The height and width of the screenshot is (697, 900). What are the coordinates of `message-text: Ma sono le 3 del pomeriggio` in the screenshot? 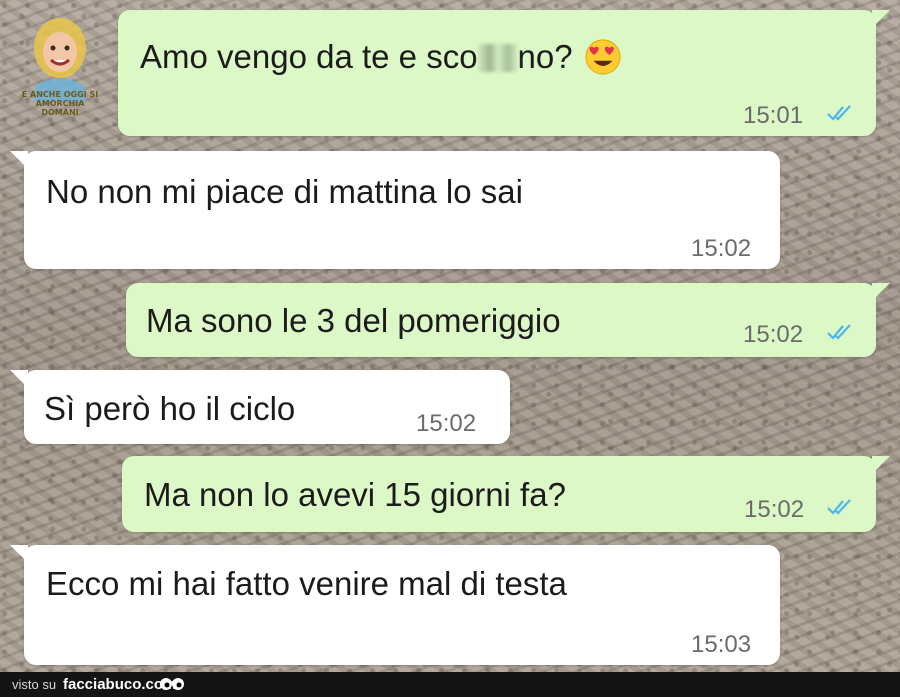 It's located at (353, 320).